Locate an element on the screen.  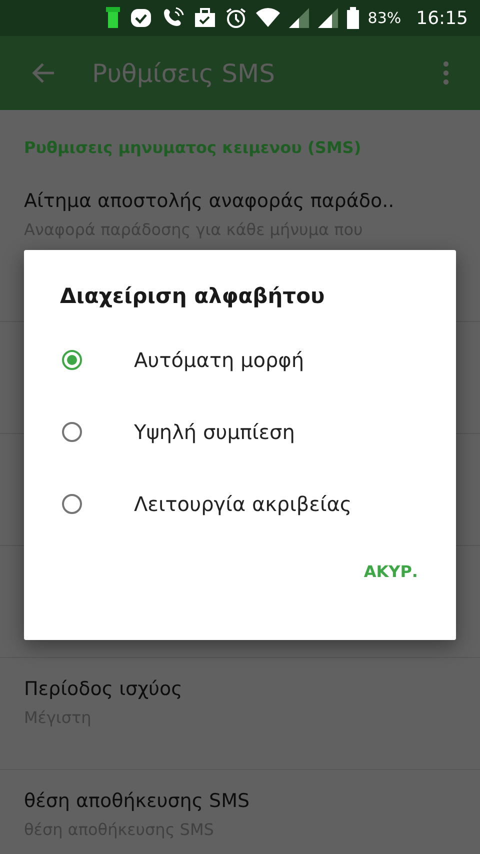
screen-title: Ρυθμίσεις SMS is located at coordinates (184, 73).